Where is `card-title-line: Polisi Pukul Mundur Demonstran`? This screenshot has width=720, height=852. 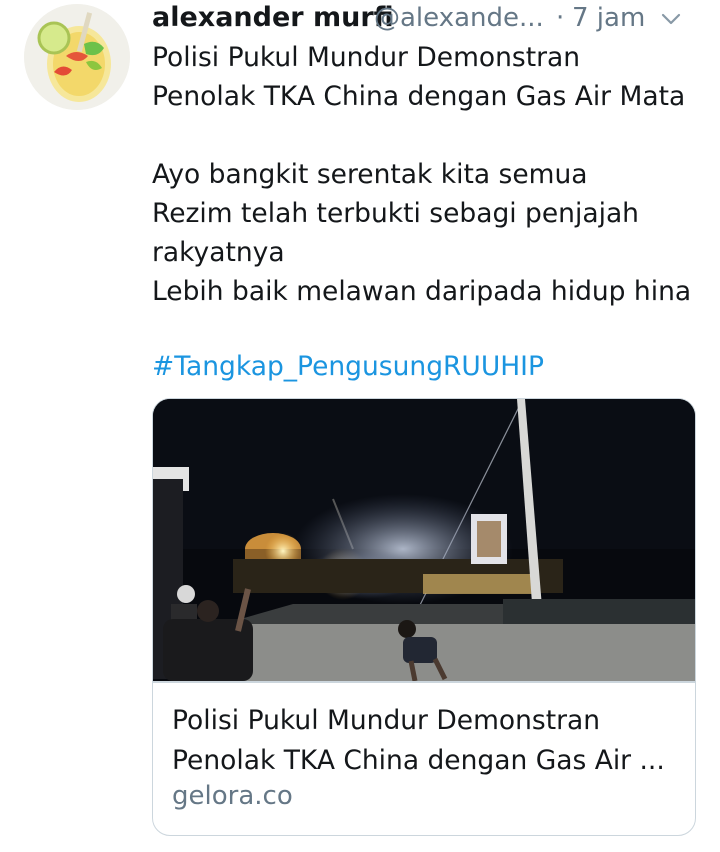 card-title-line: Polisi Pukul Mundur Demonstran is located at coordinates (386, 720).